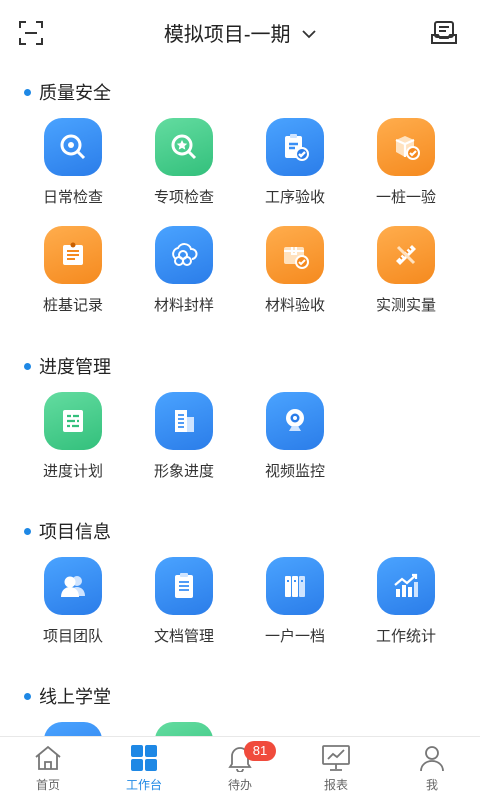 The width and height of the screenshot is (480, 800). I want to click on bottom-tab-bar: 首页 工作台 待办 81 报表 我, so click(240, 768).